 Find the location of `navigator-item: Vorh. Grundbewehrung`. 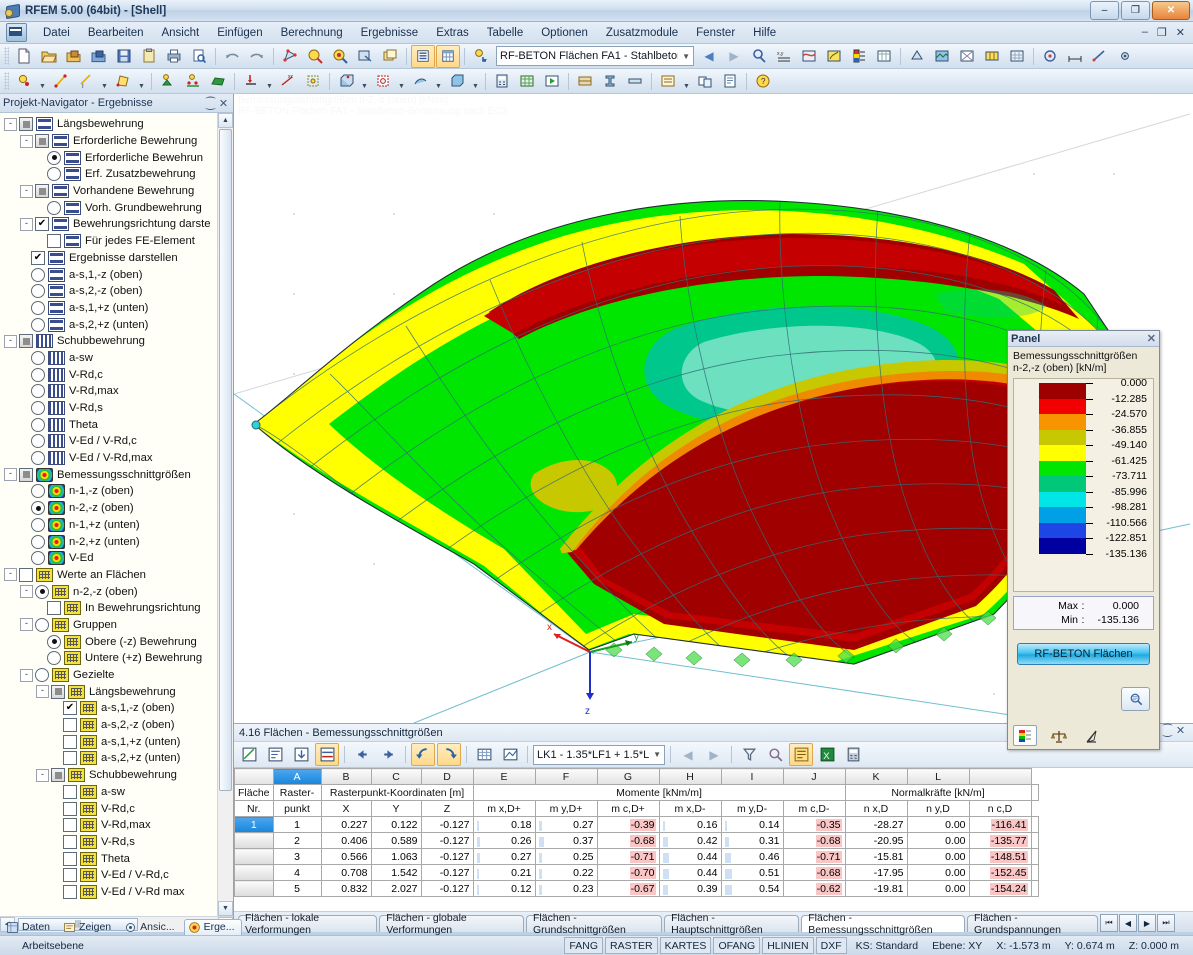

navigator-item: Vorh. Grundbewehrung is located at coordinates (116, 207).